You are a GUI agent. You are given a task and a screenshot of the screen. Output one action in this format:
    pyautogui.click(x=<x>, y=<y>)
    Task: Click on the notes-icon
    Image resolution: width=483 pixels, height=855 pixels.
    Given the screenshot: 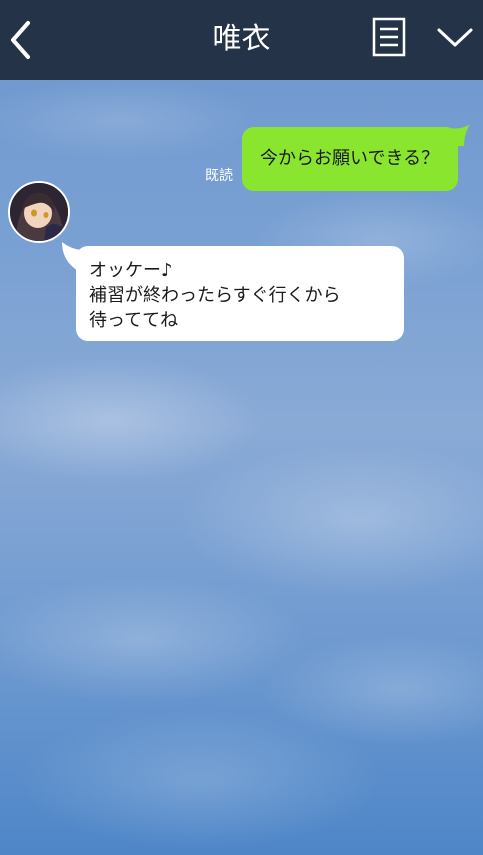 What is the action you would take?
    pyautogui.click(x=389, y=37)
    